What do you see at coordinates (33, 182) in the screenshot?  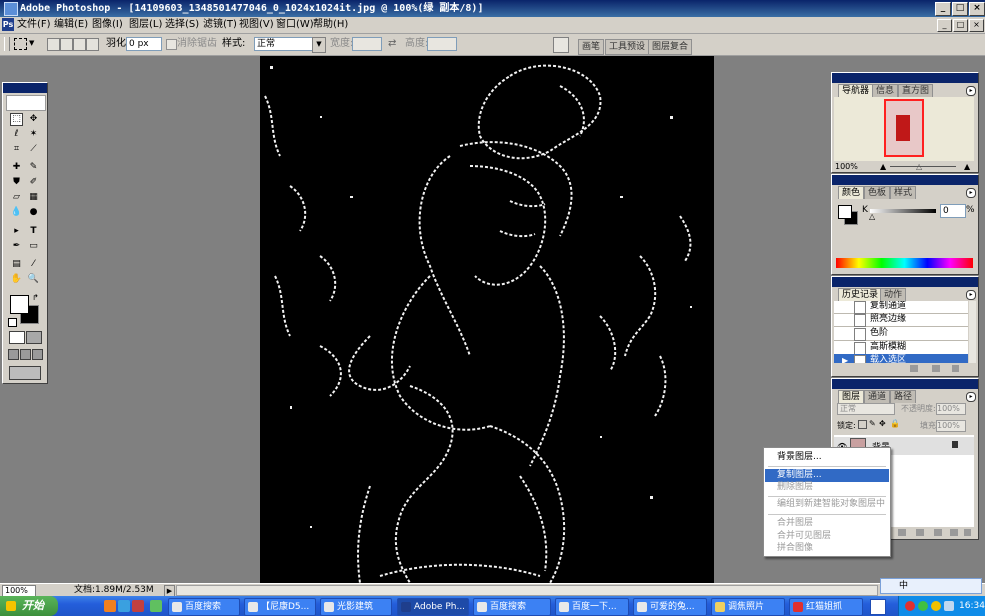 I see `history-brush-tool-icon: ✐` at bounding box center [33, 182].